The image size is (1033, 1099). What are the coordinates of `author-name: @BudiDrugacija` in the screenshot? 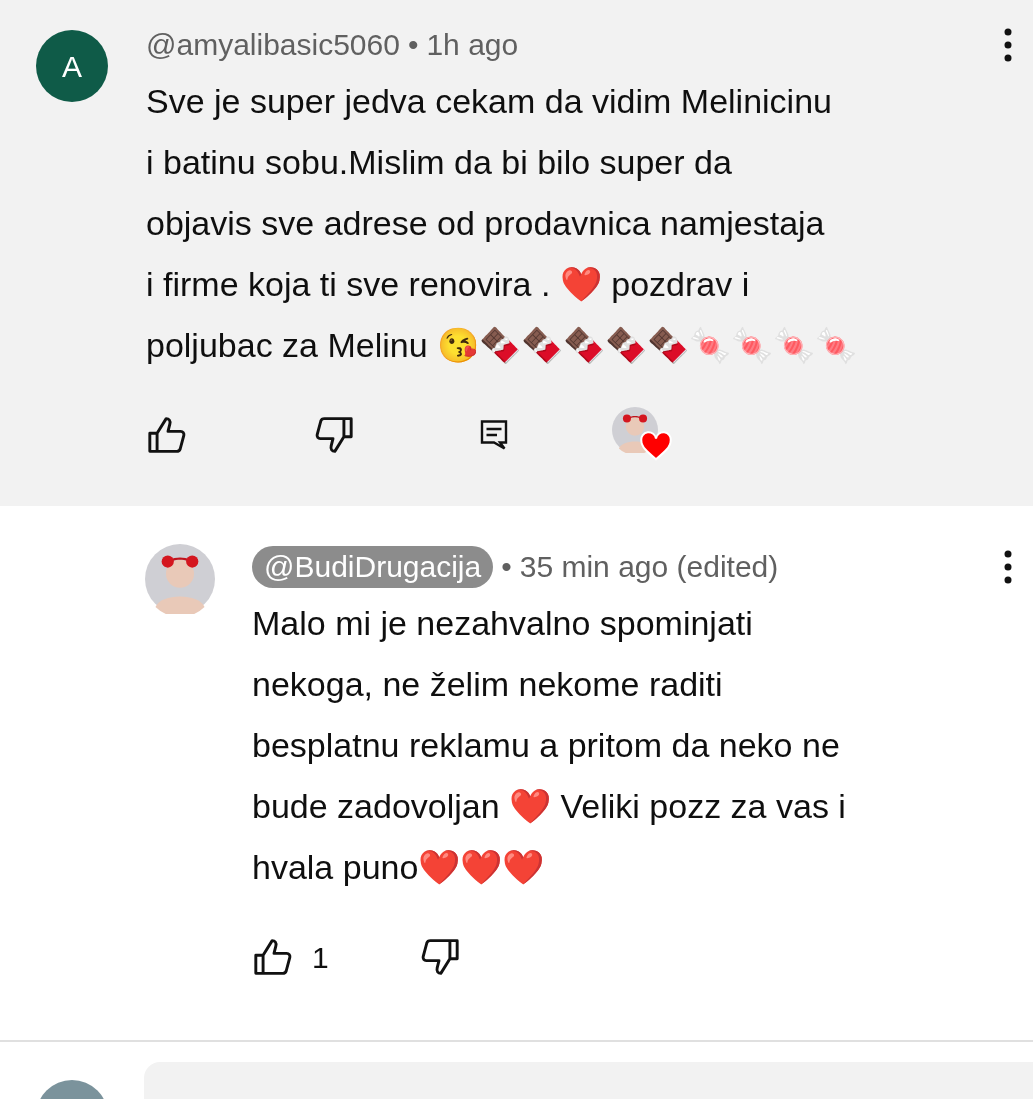 It's located at (373, 566).